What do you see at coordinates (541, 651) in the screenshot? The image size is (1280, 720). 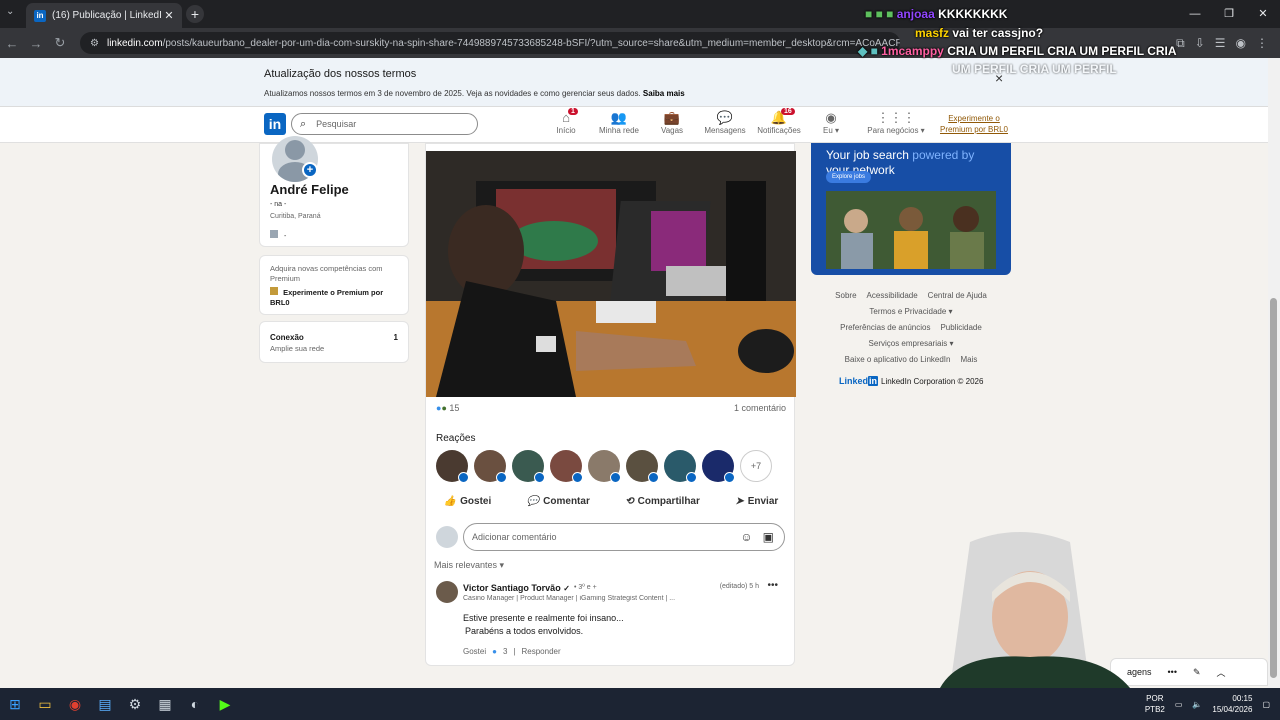 I see `comment-reply-button: Responder` at bounding box center [541, 651].